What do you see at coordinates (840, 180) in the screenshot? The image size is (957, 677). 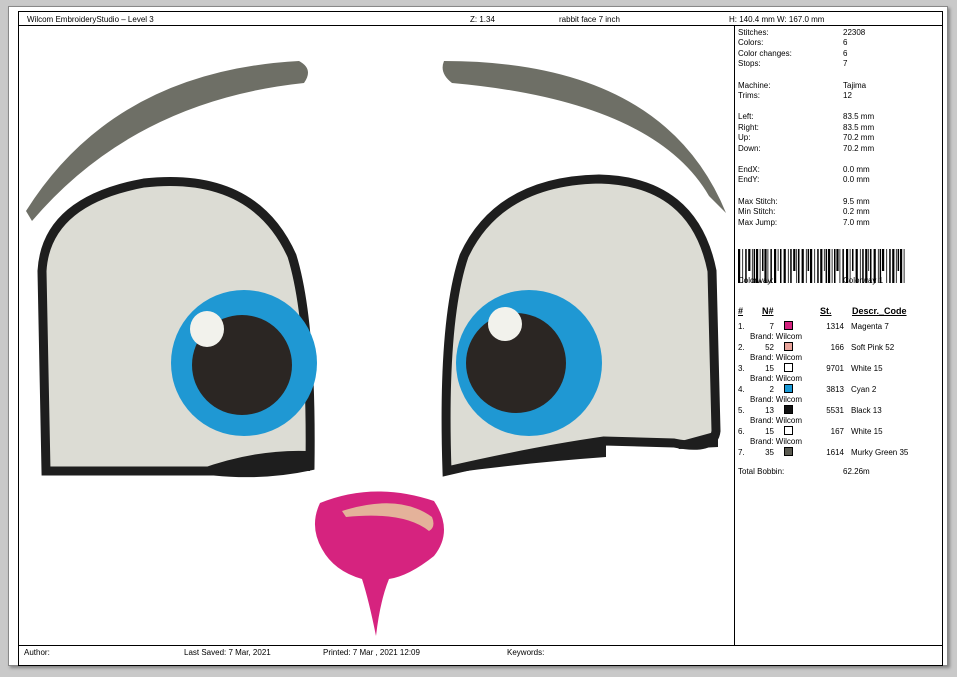 I see `stat-row: EndY: 0.0 mm` at bounding box center [840, 180].